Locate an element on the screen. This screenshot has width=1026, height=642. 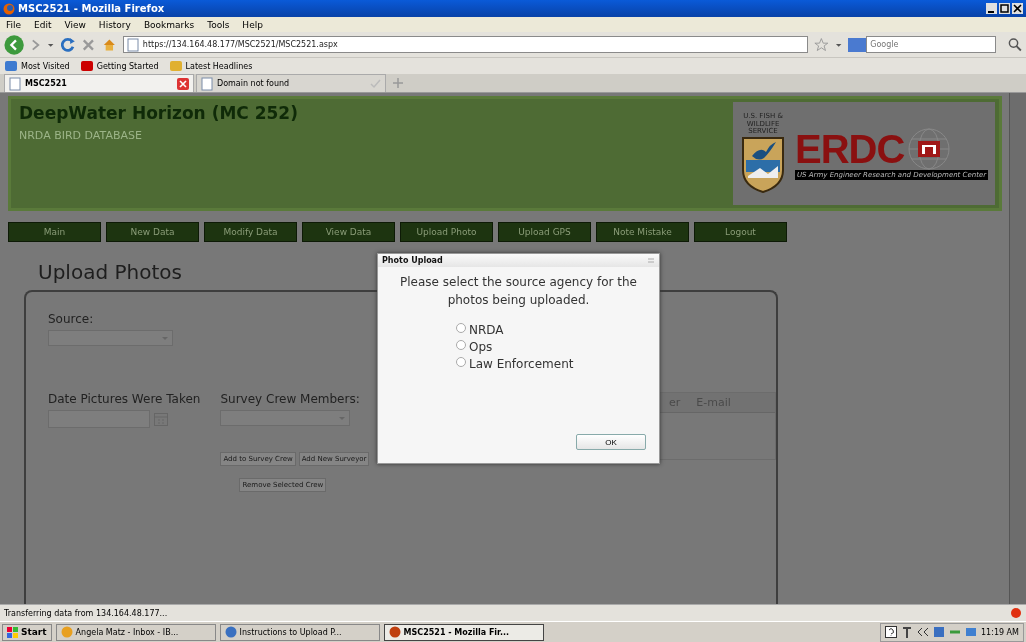
bookmark-link: Getting Started is located at coordinates (119, 66).